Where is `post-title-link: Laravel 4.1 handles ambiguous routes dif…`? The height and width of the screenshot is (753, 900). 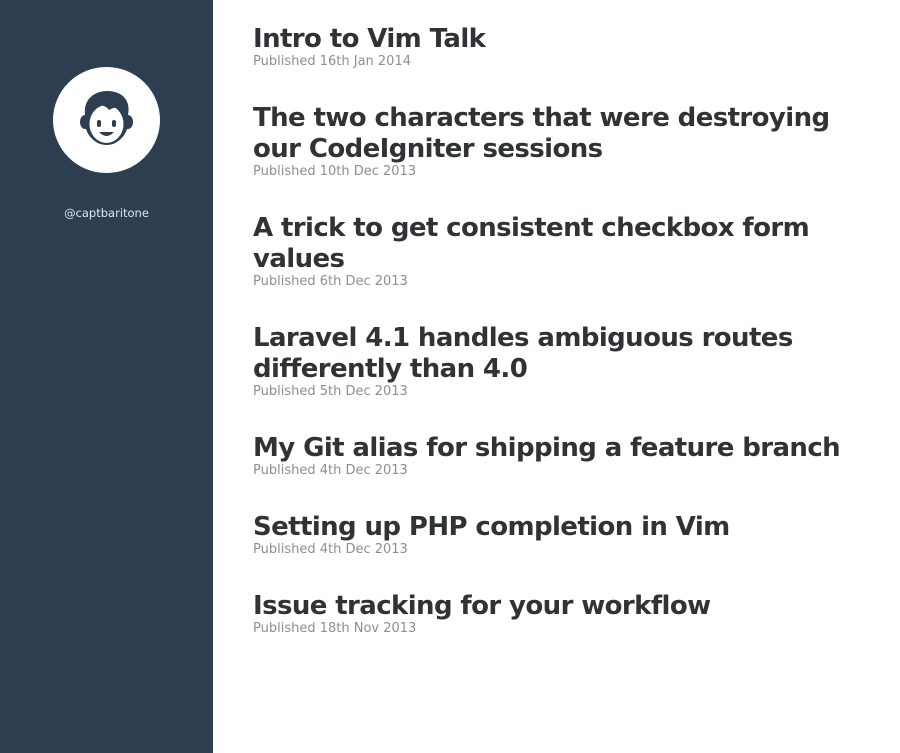 post-title-link: Laravel 4.1 handles ambiguous routes dif… is located at coordinates (563, 354).